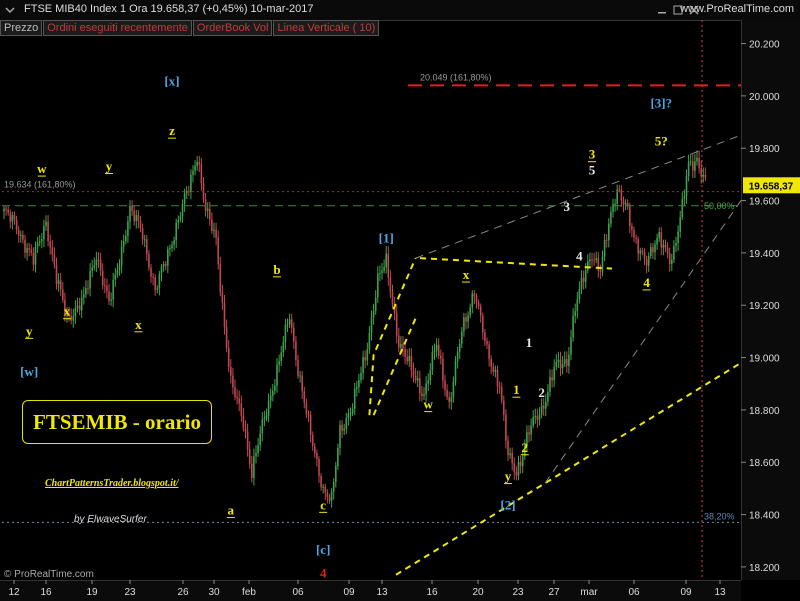 The height and width of the screenshot is (601, 800). Describe the element at coordinates (764, 411) in the screenshot. I see `y-tick-label: 18.800` at that location.